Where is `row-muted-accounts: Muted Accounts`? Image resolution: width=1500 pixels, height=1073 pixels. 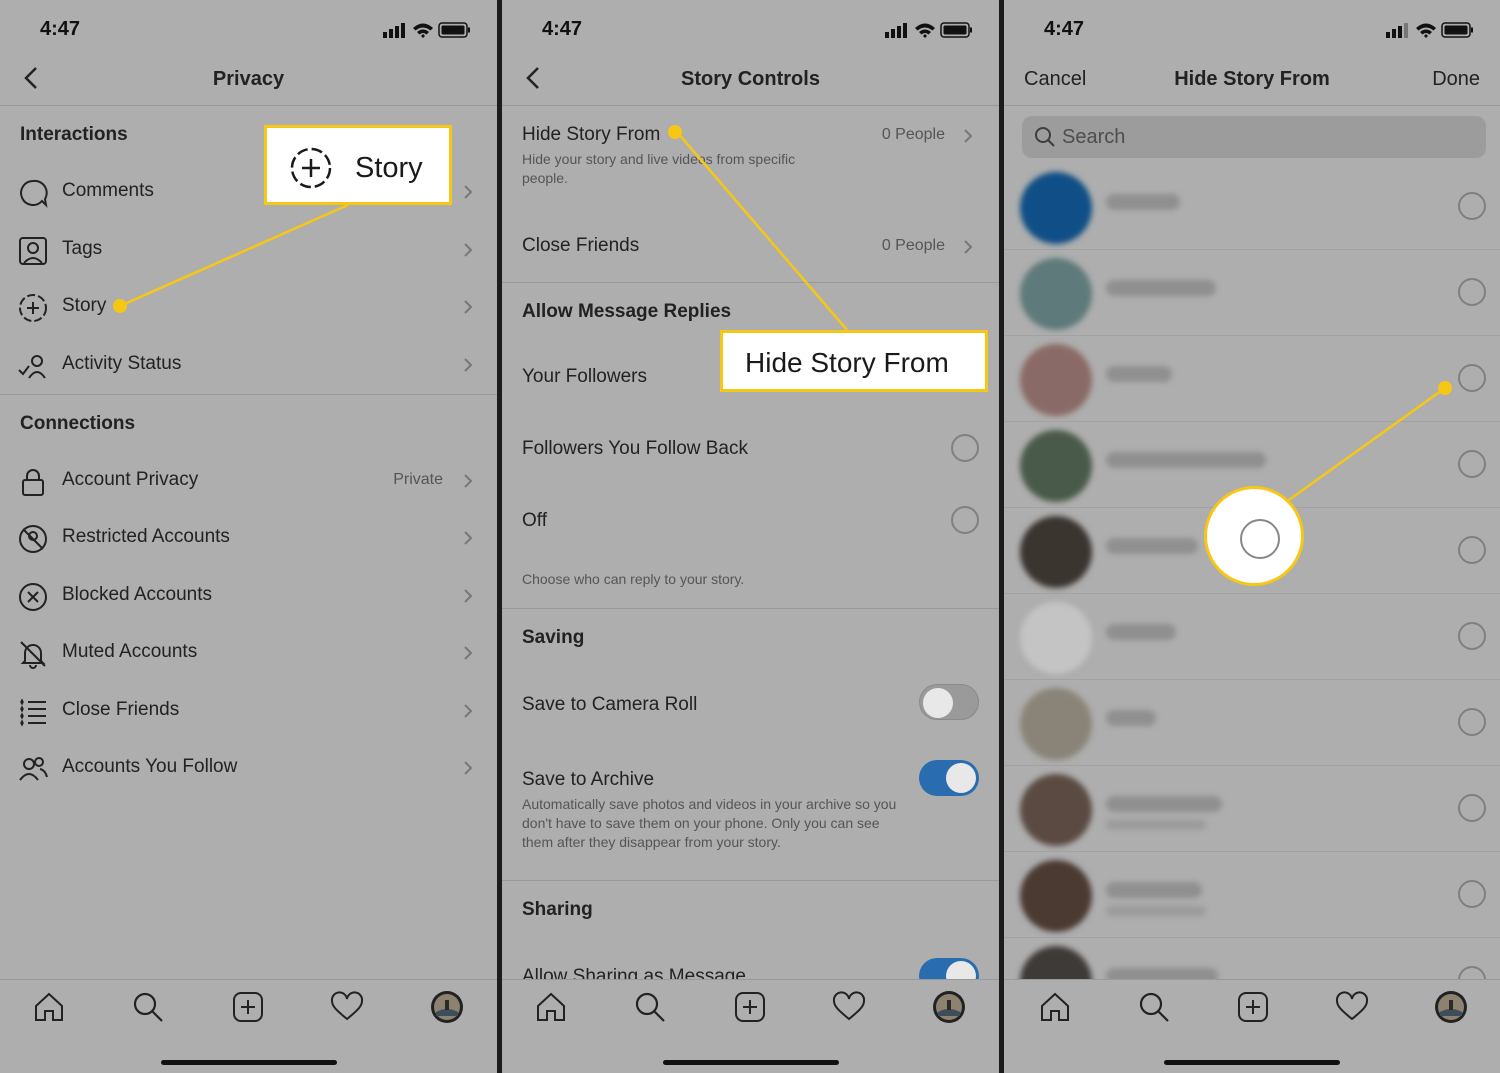 row-muted-accounts: Muted Accounts is located at coordinates (248, 653).